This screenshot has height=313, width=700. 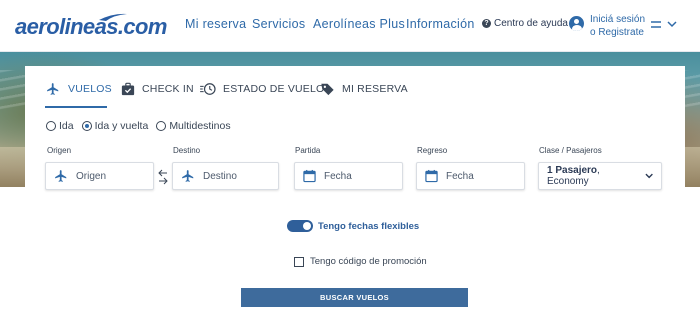 I want to click on radio-ida-label: Ida, so click(x=66, y=126).